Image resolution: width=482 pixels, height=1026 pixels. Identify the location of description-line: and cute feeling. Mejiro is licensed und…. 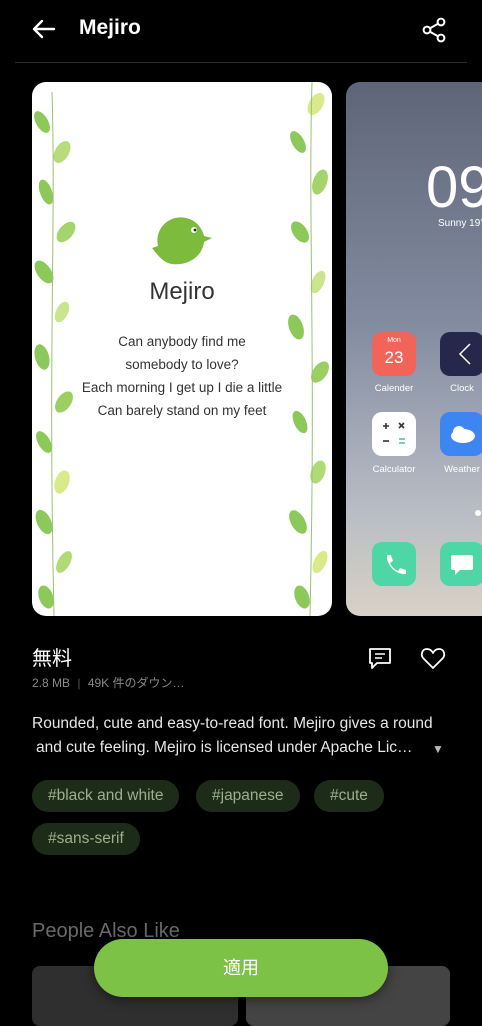
(224, 747).